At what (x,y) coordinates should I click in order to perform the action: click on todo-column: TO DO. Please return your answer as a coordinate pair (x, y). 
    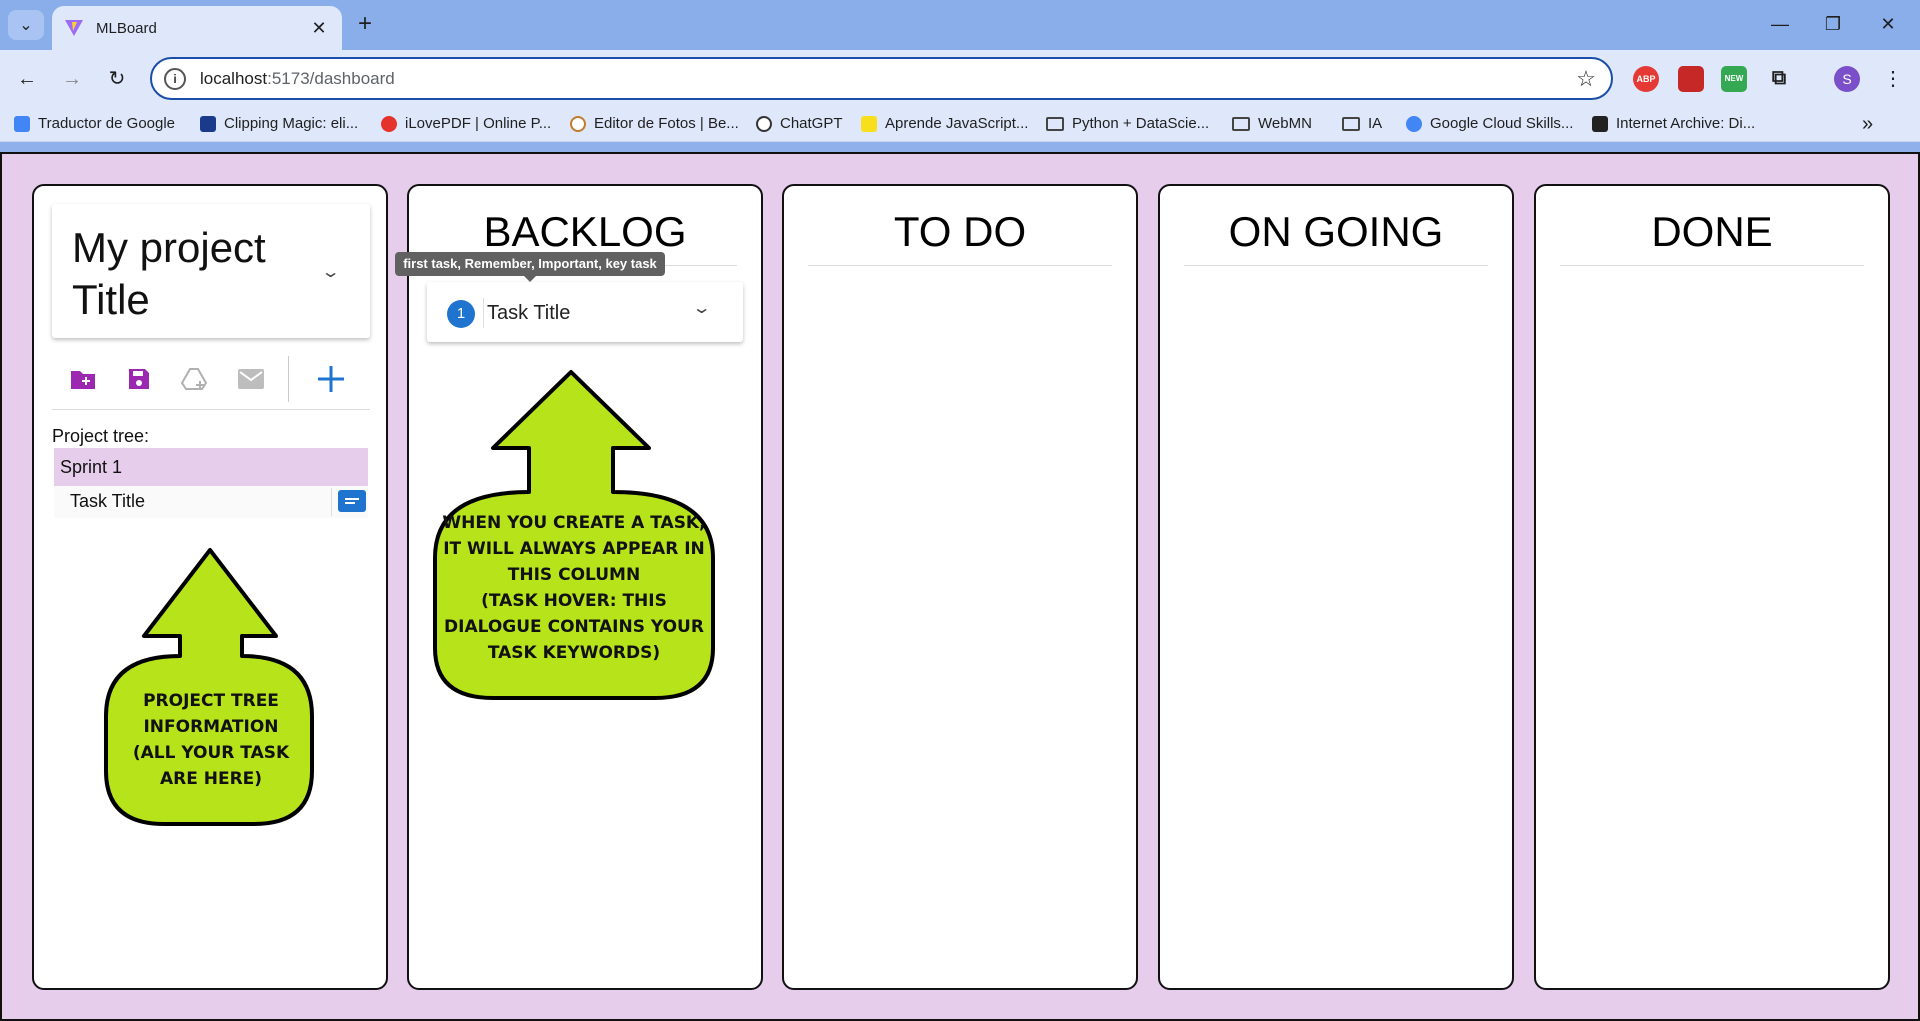
    Looking at the image, I should click on (960, 587).